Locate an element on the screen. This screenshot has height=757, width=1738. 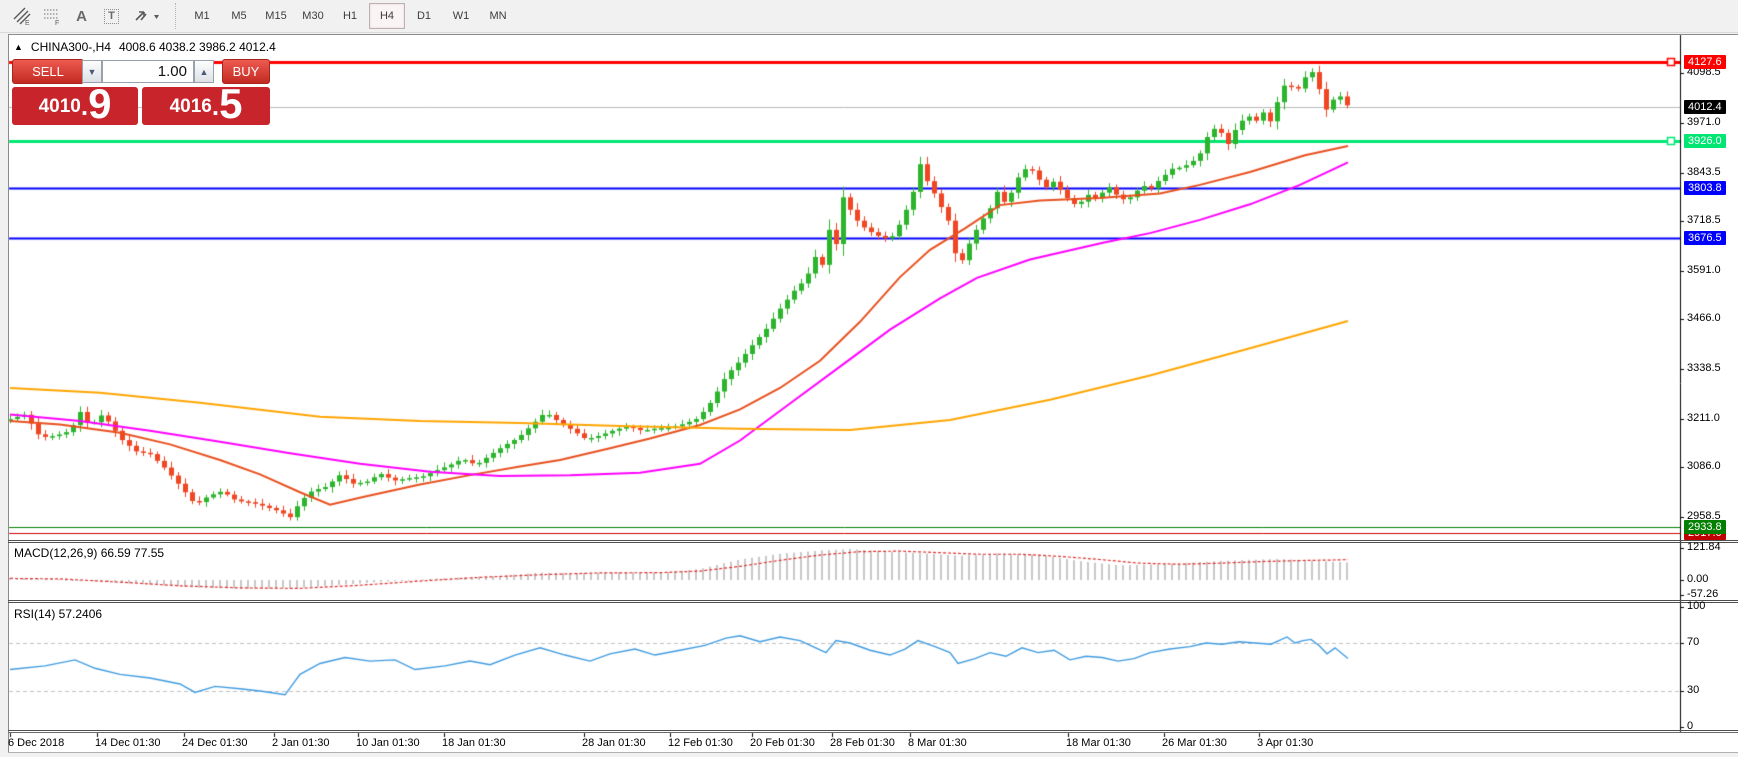
bid-price-tile: 4010 . 9 is located at coordinates (75, 103).